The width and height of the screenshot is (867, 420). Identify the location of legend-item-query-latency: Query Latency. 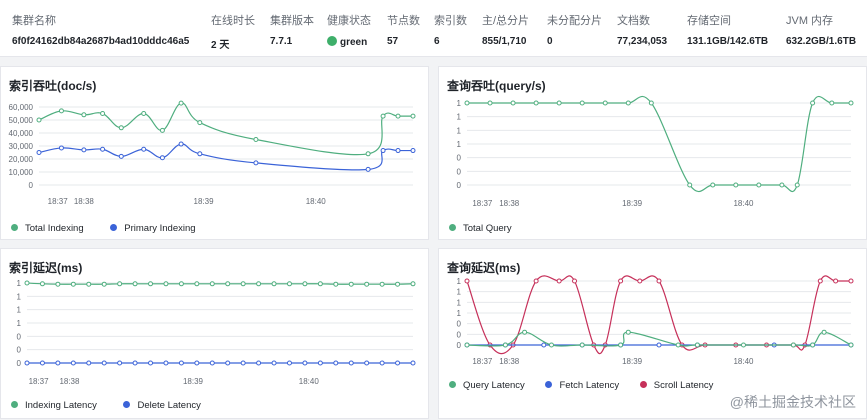
(487, 385).